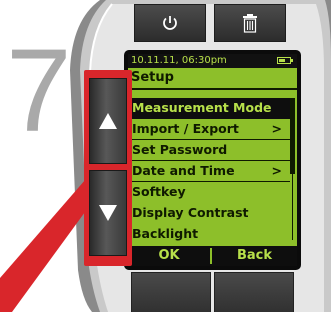  I want to click on menu-scrollbar, so click(292, 169).